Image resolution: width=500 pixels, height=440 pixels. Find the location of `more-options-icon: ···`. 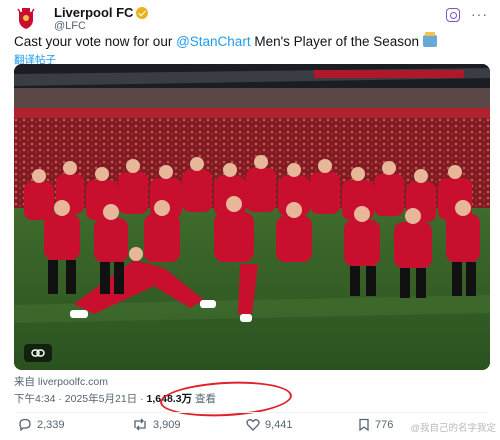

more-options-icon: ··· is located at coordinates (479, 14).